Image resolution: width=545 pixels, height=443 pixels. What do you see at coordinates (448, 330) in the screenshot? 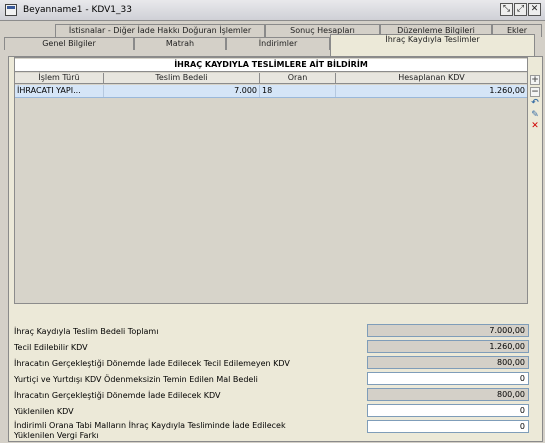
I see `field-teslim-bedeli-toplami: 7.000,00` at bounding box center [448, 330].